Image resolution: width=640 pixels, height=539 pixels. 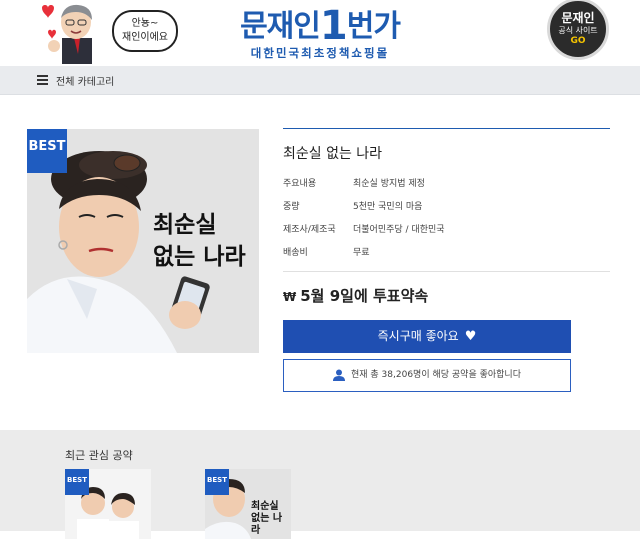 What do you see at coordinates (578, 18) in the screenshot?
I see `go-badge-line-1: 문재인` at bounding box center [578, 18].